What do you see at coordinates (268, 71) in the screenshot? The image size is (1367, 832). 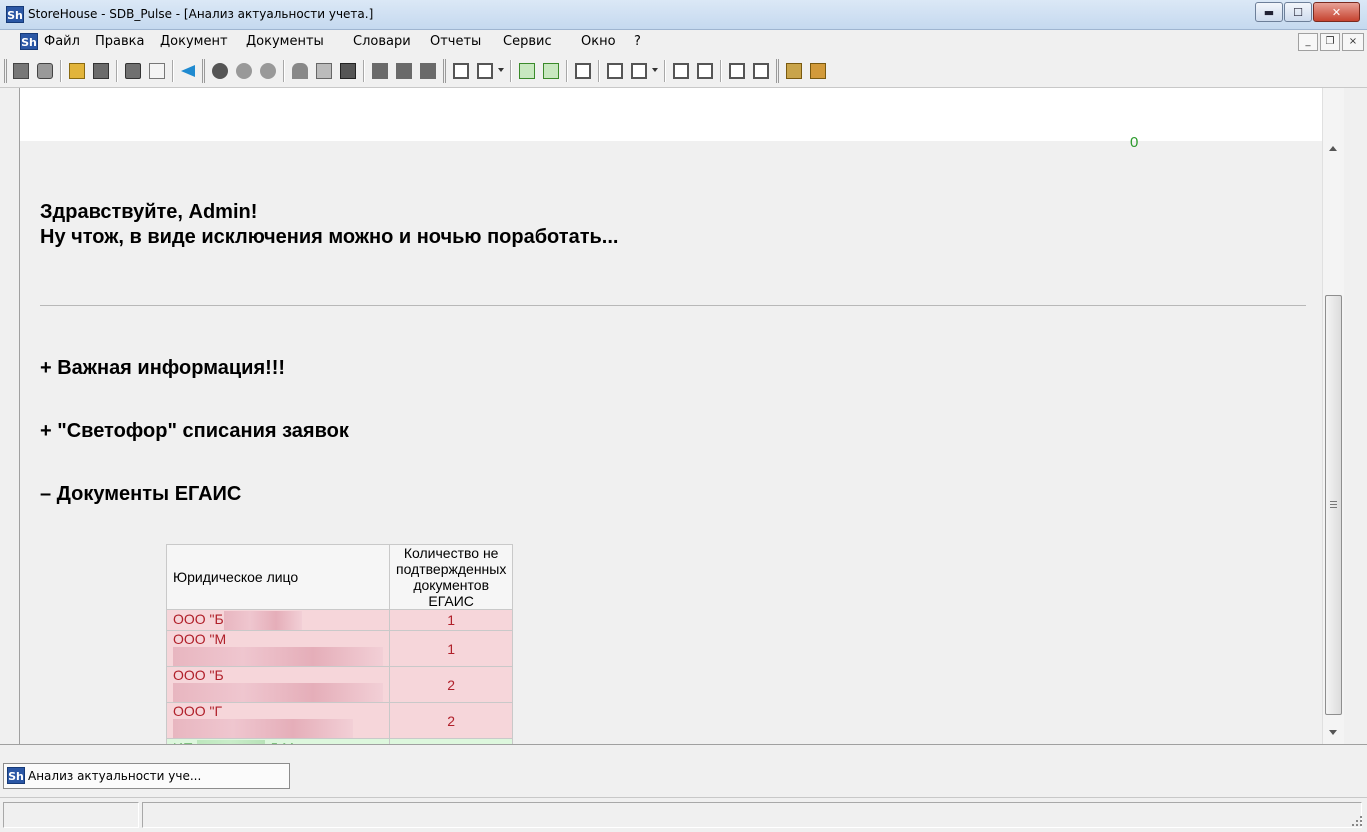 I see `find-previous-icon` at bounding box center [268, 71].